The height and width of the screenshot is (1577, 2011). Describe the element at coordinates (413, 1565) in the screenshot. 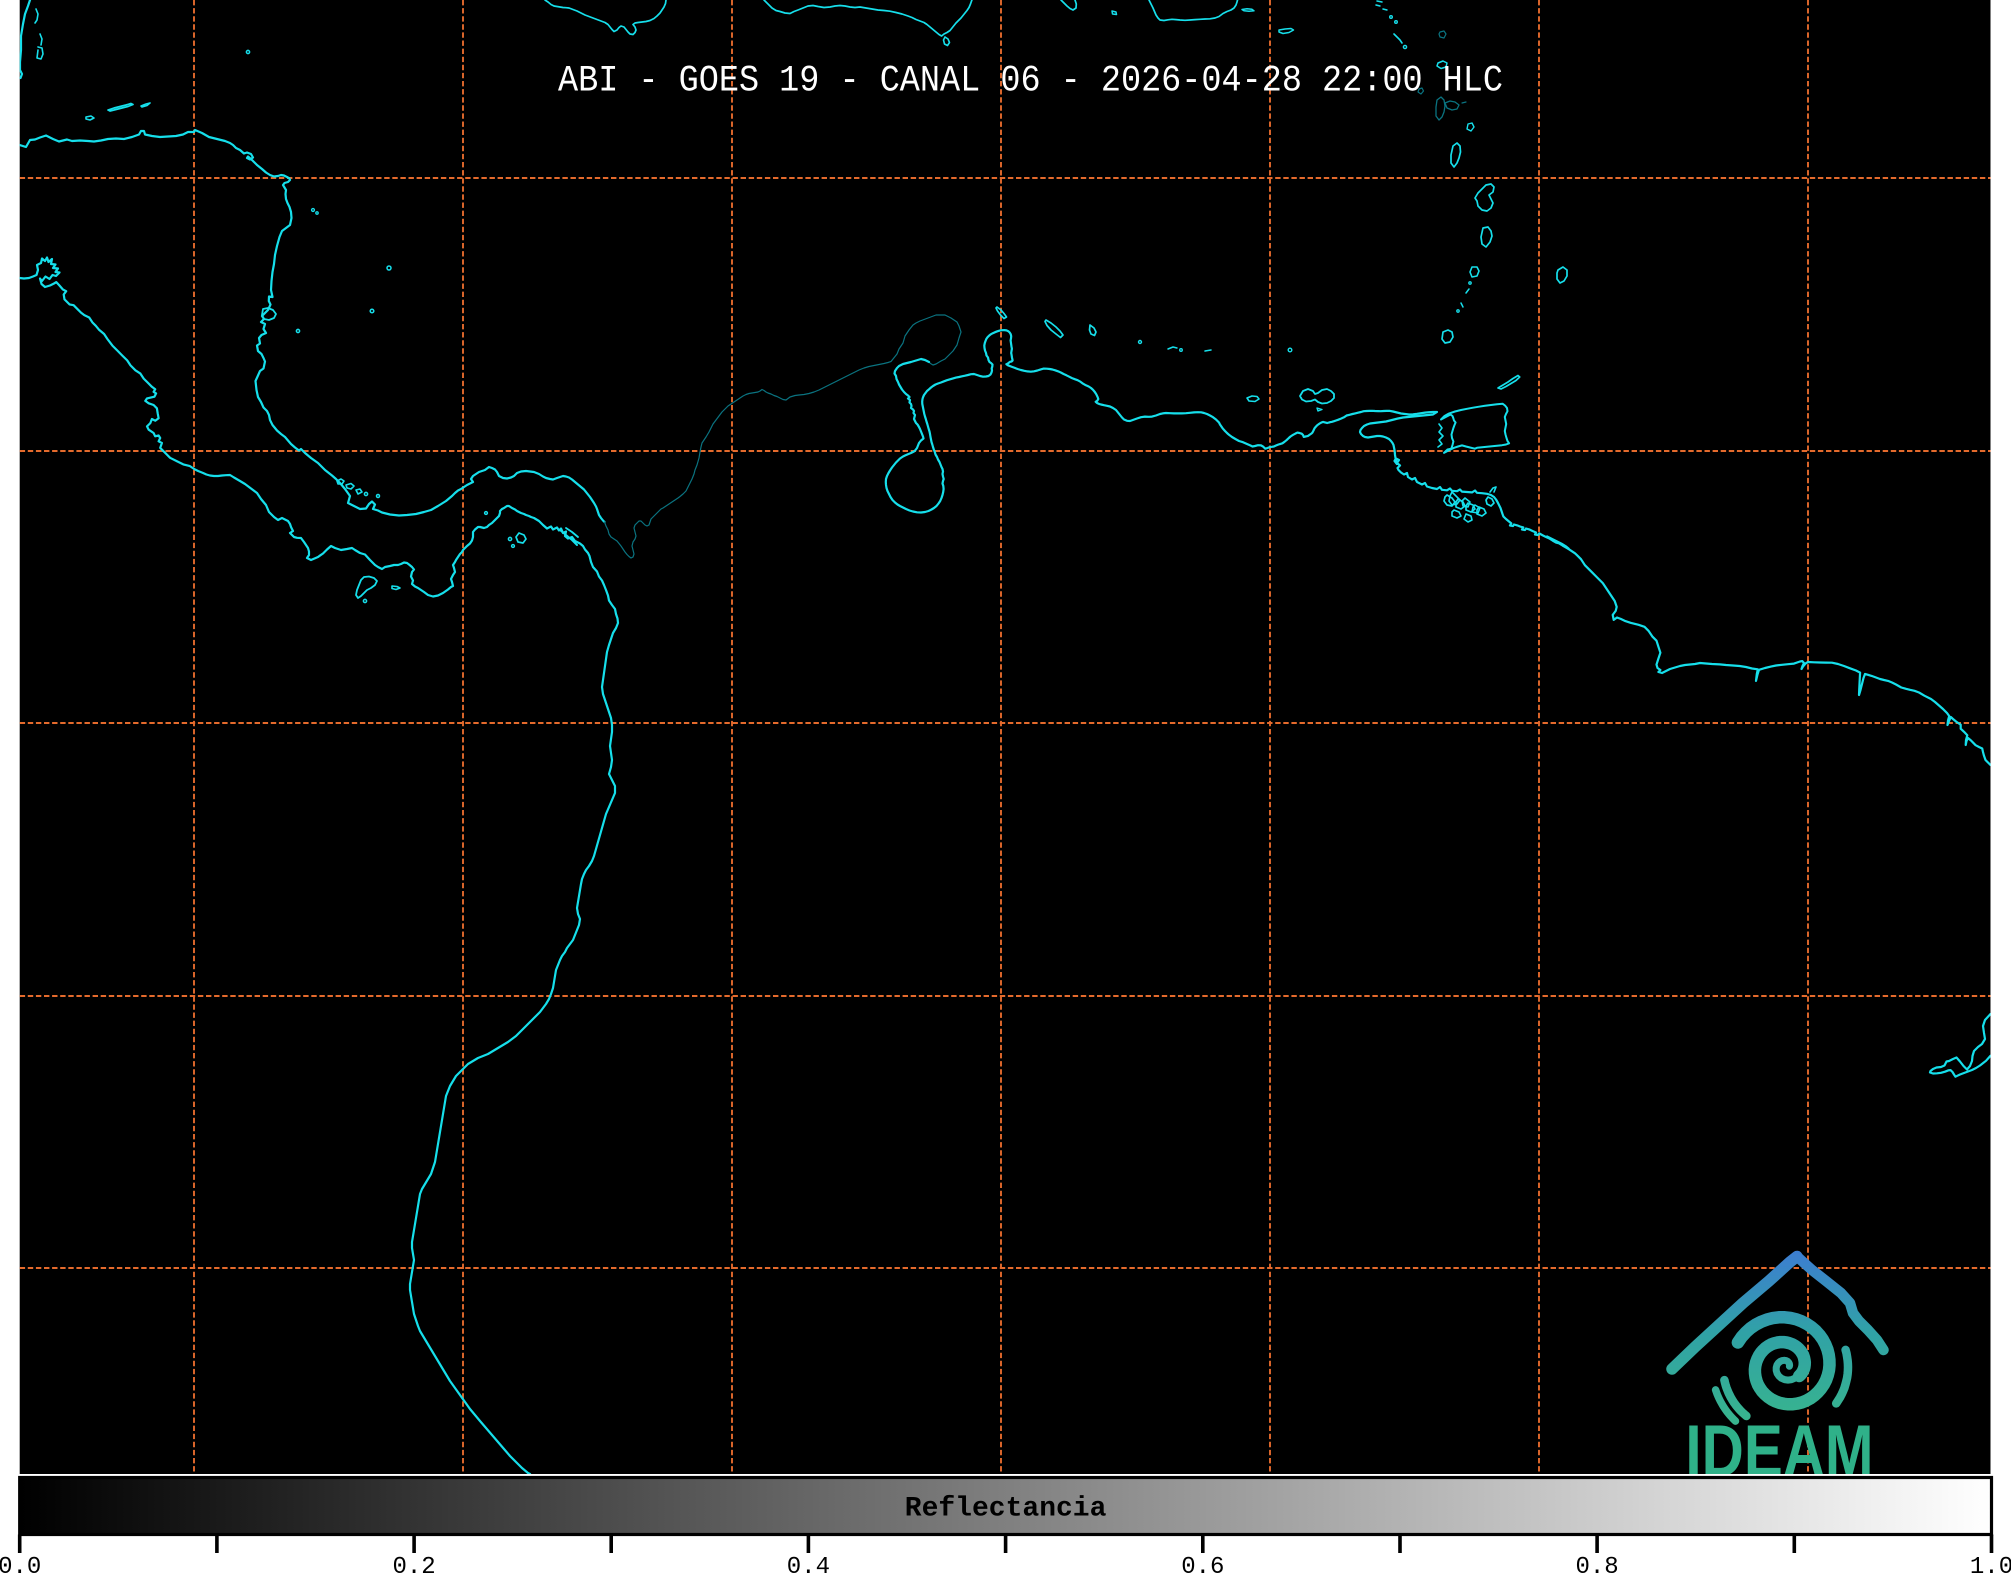

I see `svg-text: 0.2` at that location.